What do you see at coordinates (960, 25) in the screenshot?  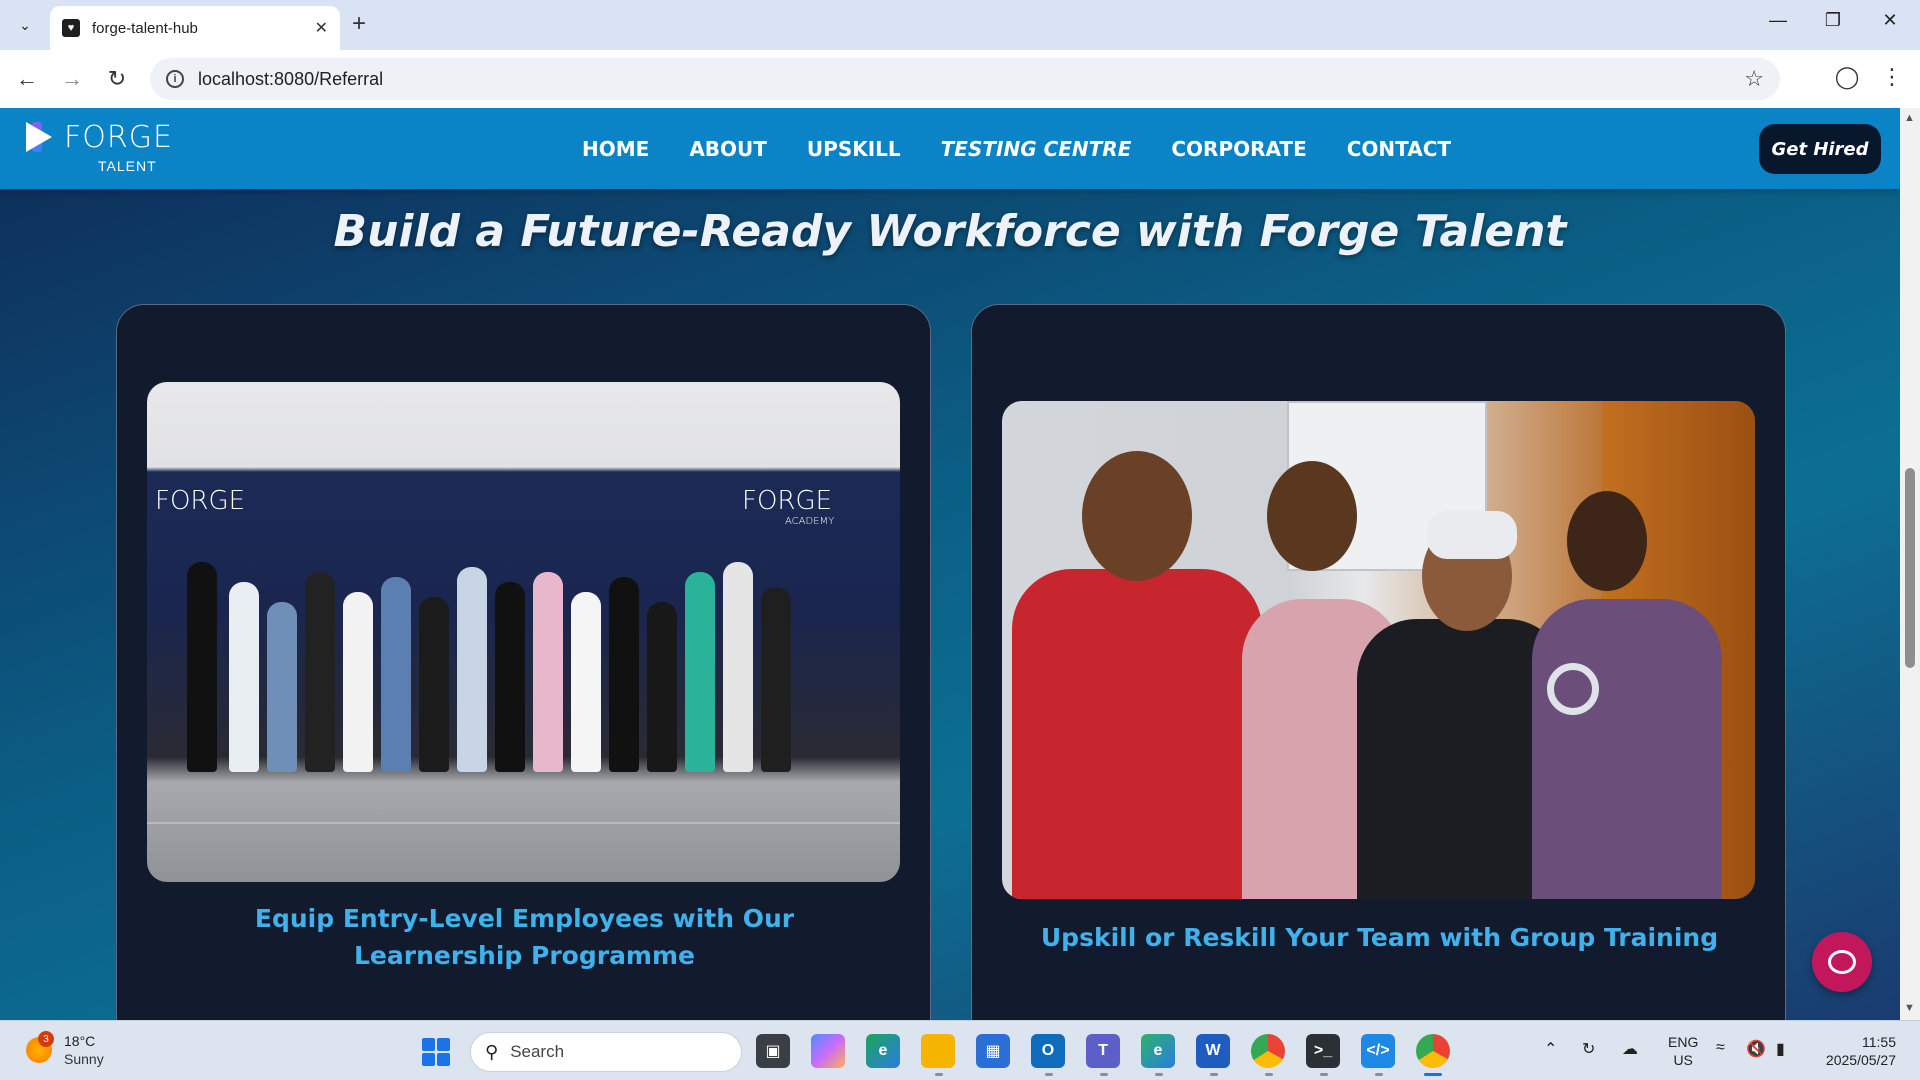 I see `browser-tab-bar: ⌄ ♥ forge-talent-hub ✕ + — ❐ ✕` at bounding box center [960, 25].